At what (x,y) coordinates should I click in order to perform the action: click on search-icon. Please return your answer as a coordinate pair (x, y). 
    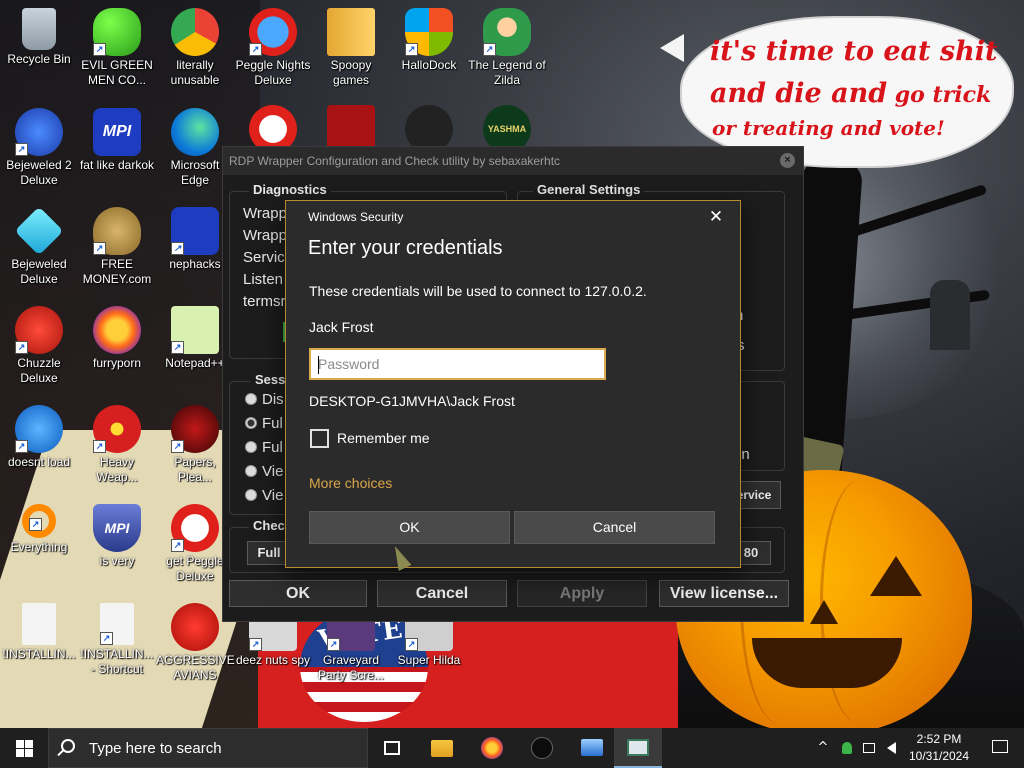
    Looking at the image, I should click on (68, 746).